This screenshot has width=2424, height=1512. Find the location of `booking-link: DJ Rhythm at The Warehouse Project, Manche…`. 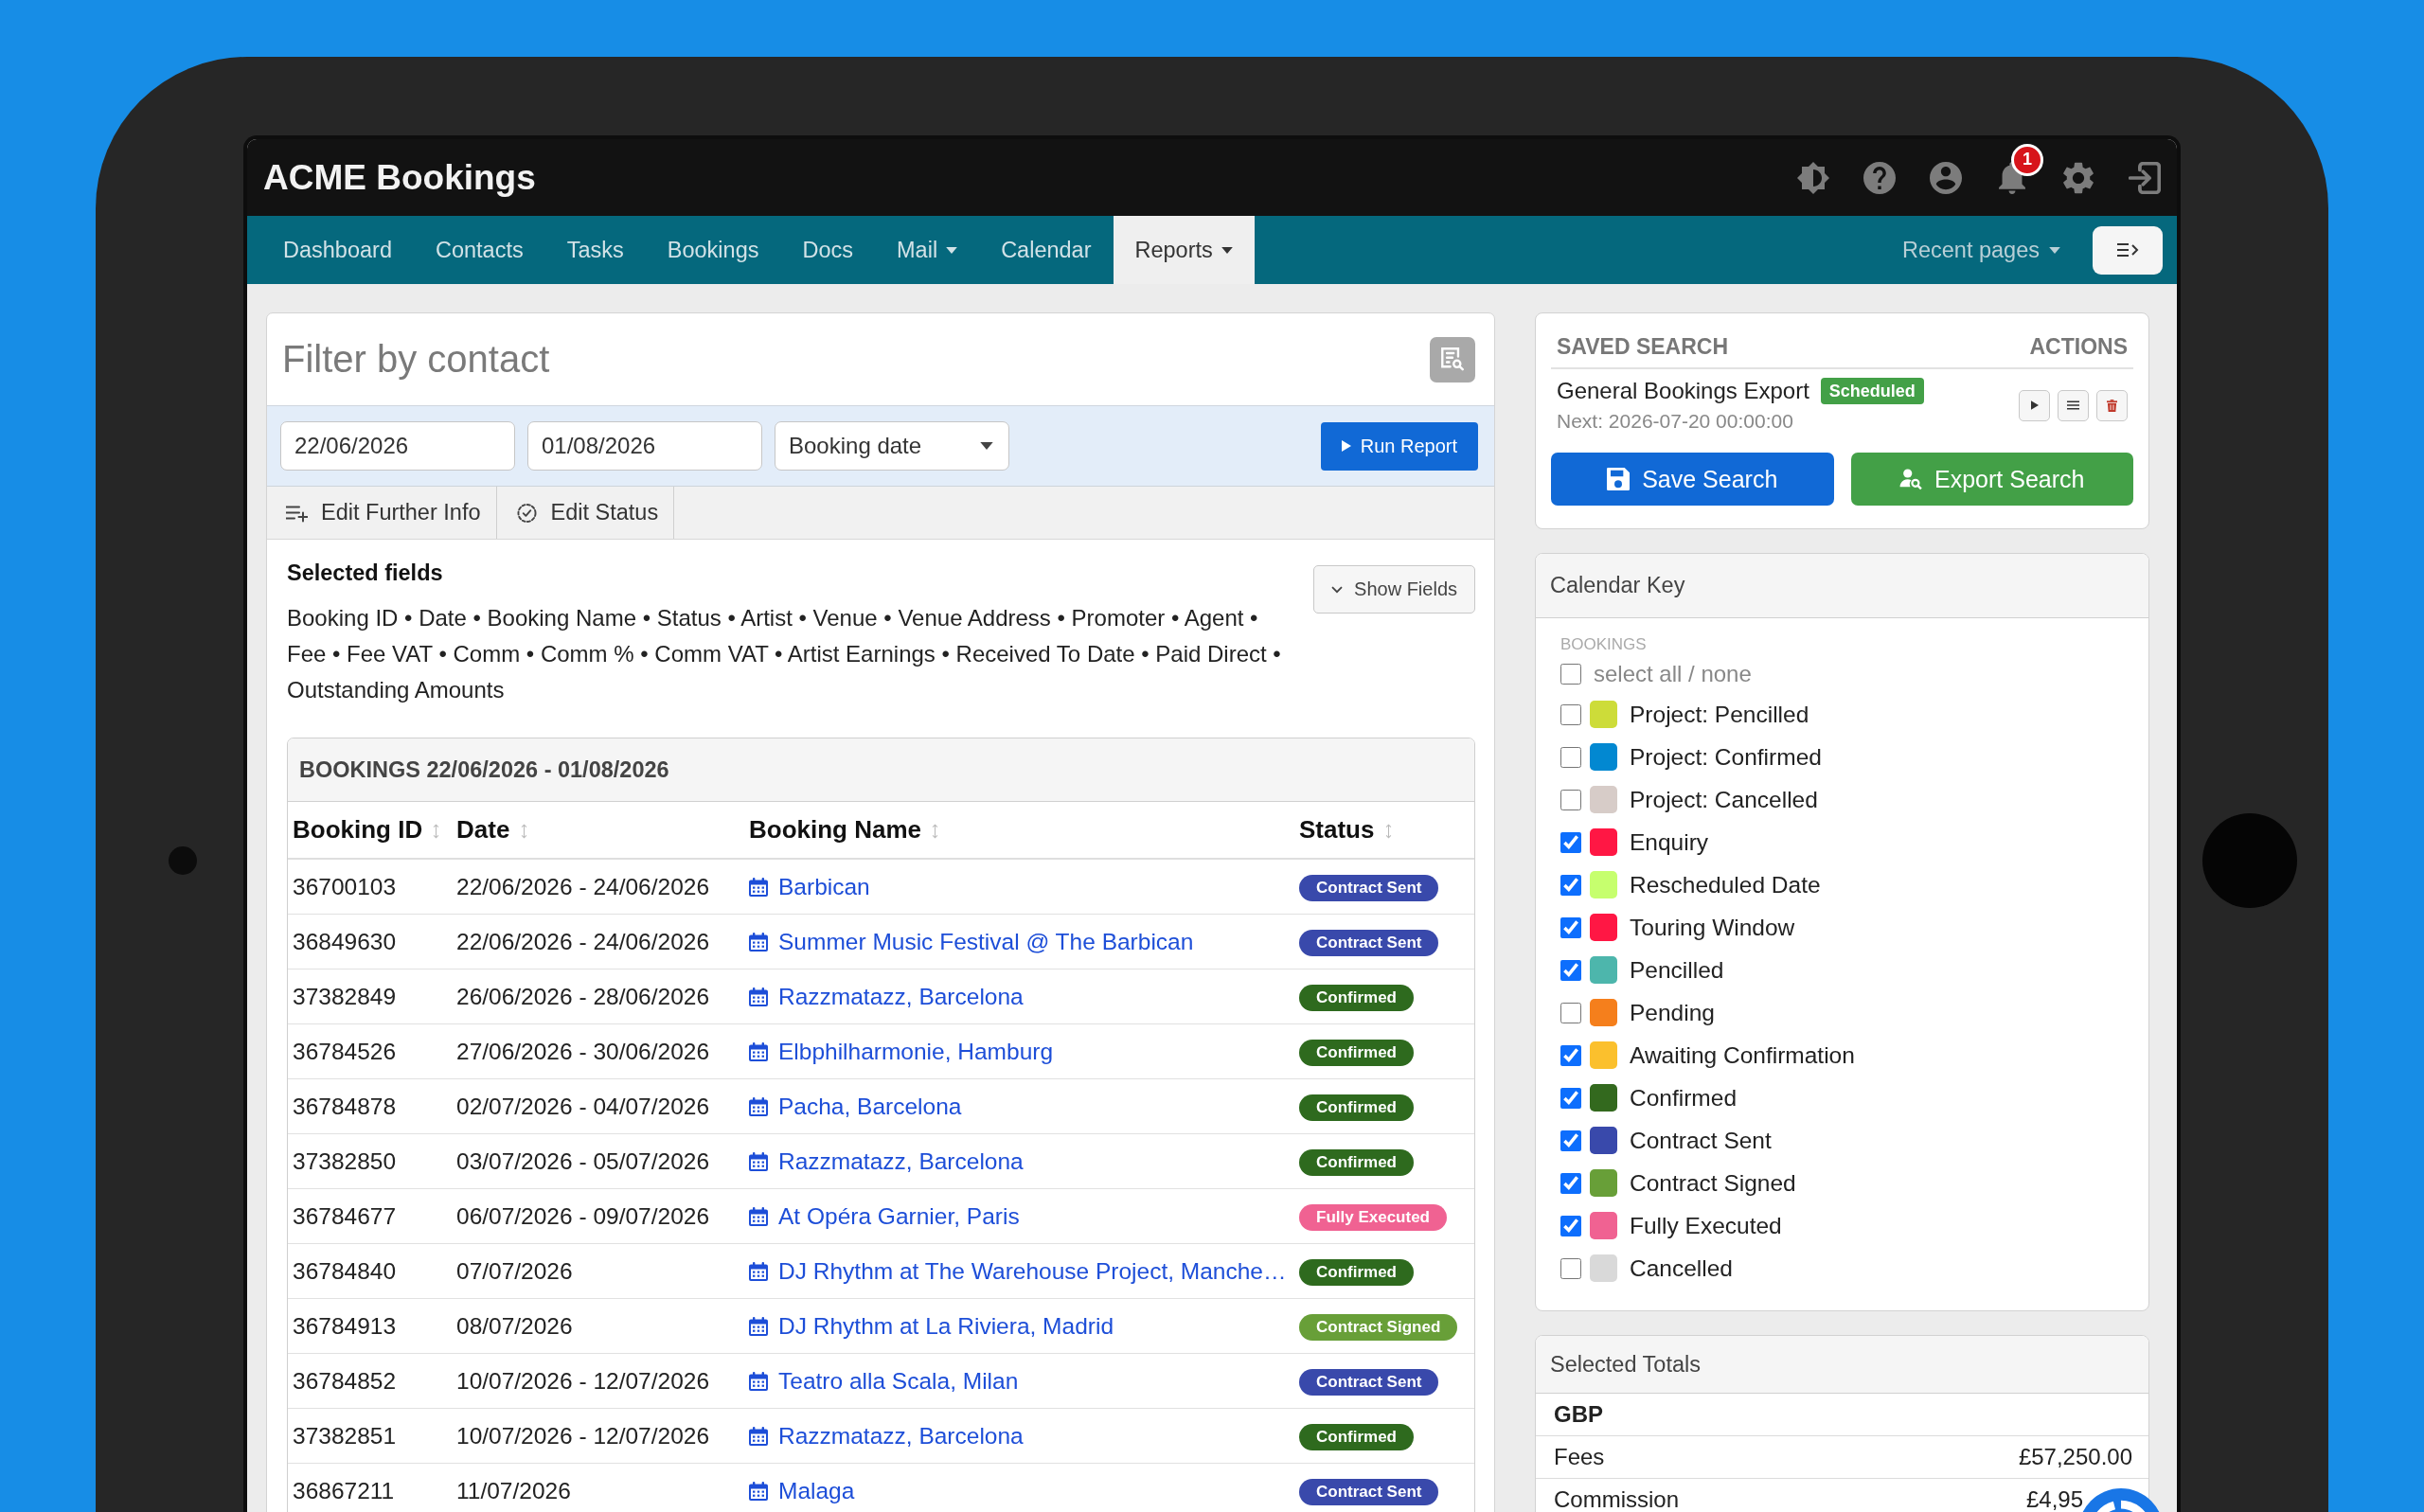

booking-link: DJ Rhythm at The Warehouse Project, Manche… is located at coordinates (1032, 1271).